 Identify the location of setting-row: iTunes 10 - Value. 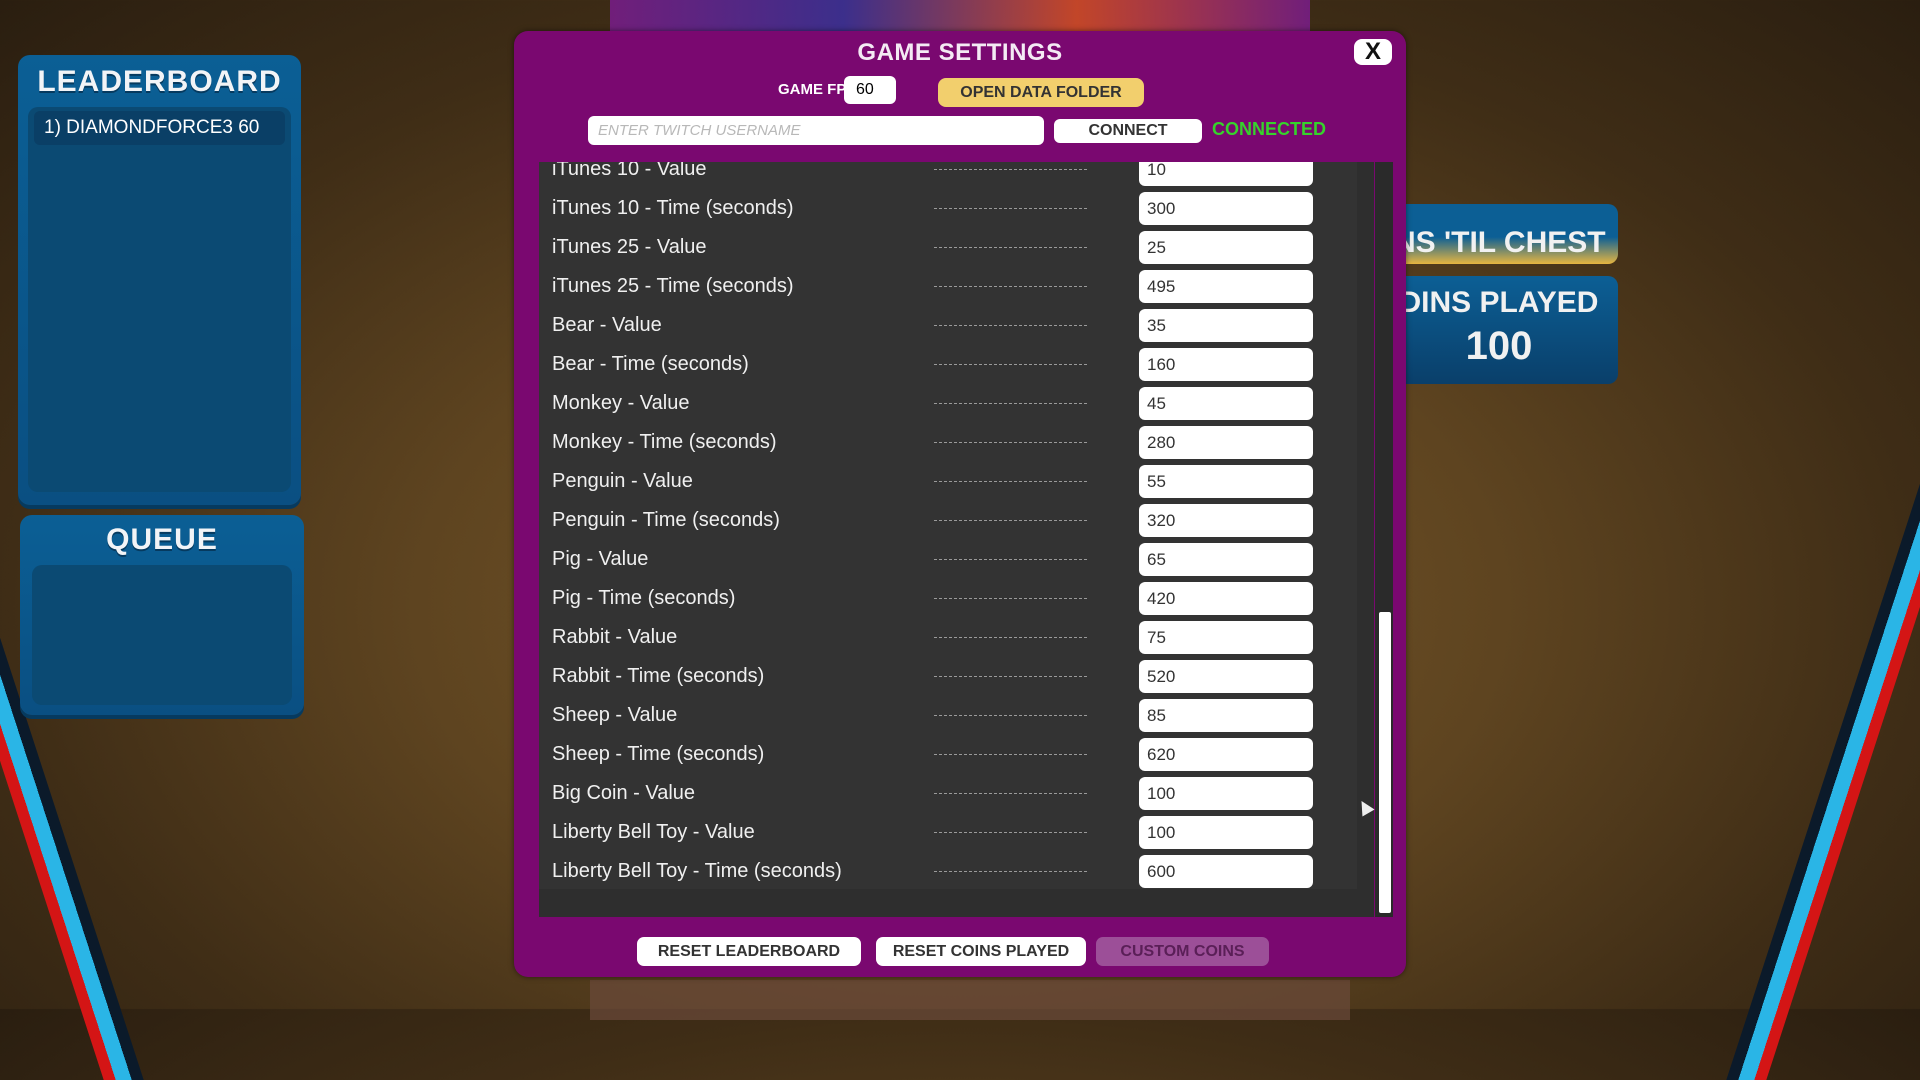
(948, 175).